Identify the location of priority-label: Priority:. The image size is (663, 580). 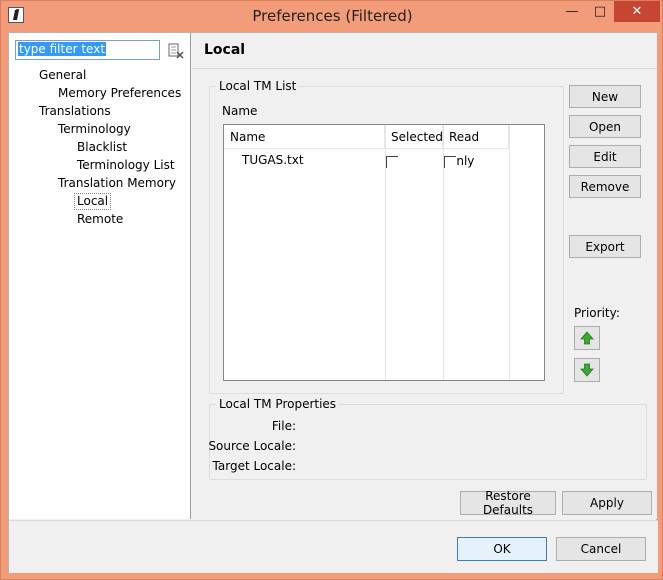
(597, 313).